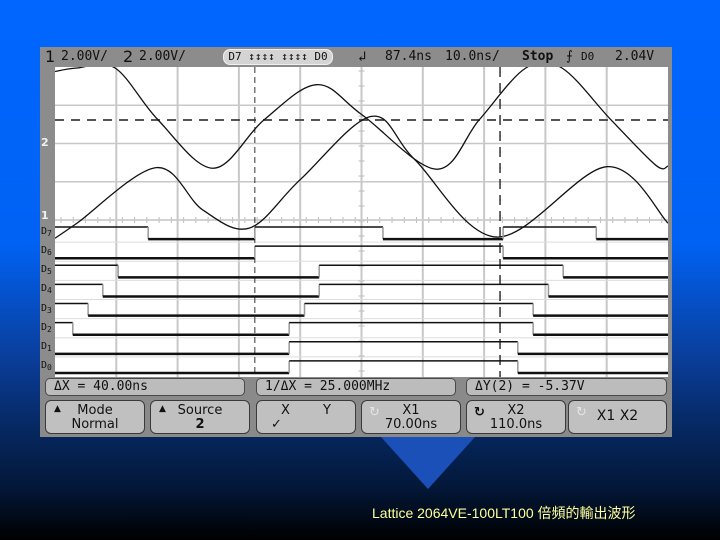 This screenshot has height=540, width=720. What do you see at coordinates (428, 463) in the screenshot?
I see `pointer-triangle` at bounding box center [428, 463].